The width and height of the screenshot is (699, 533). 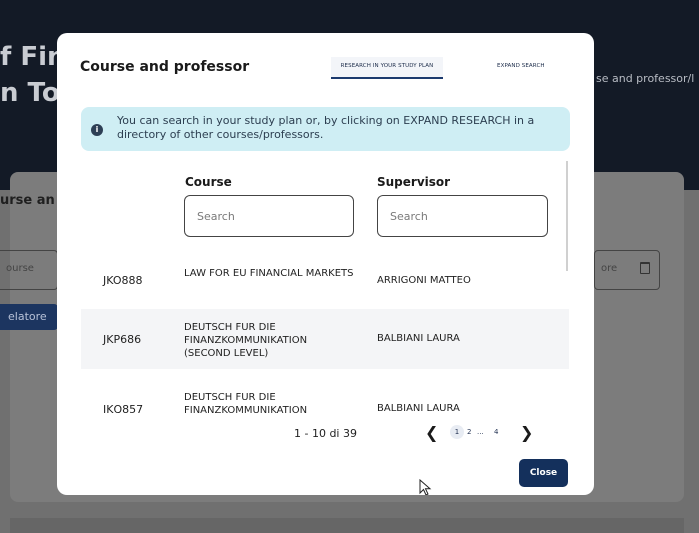 I want to click on modal-title: Course and professor, so click(x=165, y=67).